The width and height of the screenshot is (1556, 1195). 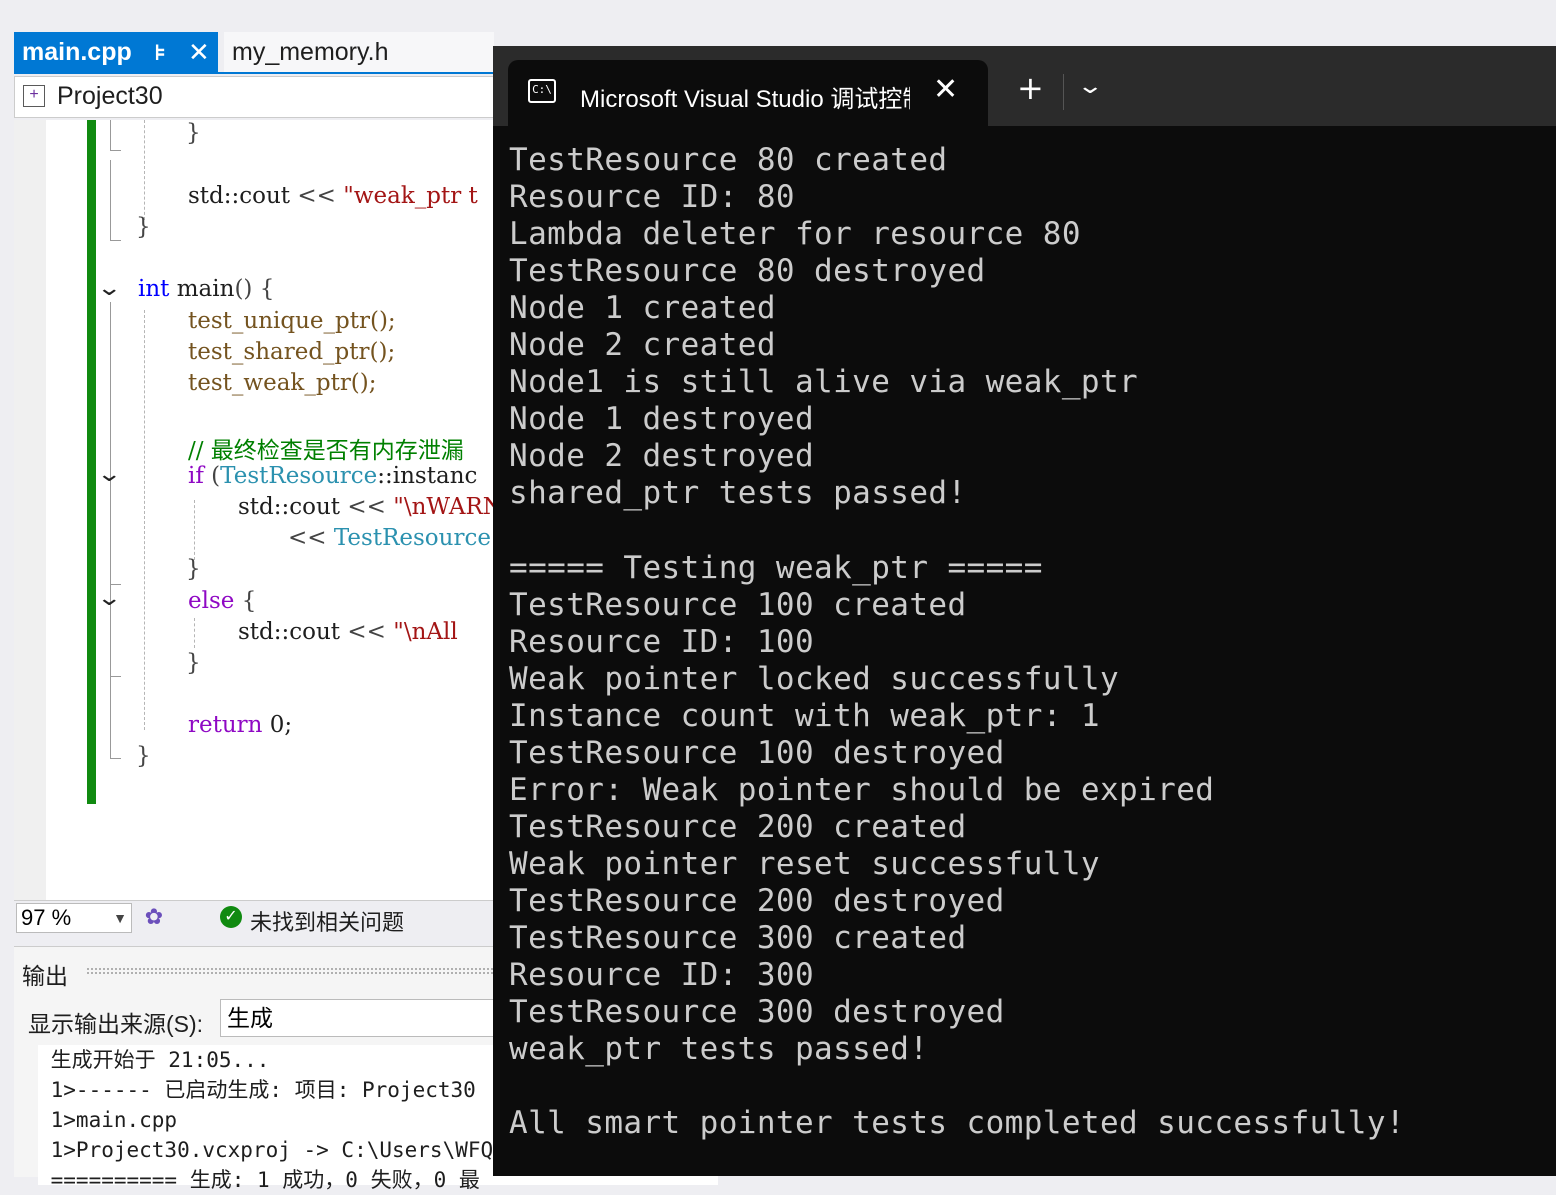 I want to click on zoom-select: 97 % ▼, so click(x=74, y=918).